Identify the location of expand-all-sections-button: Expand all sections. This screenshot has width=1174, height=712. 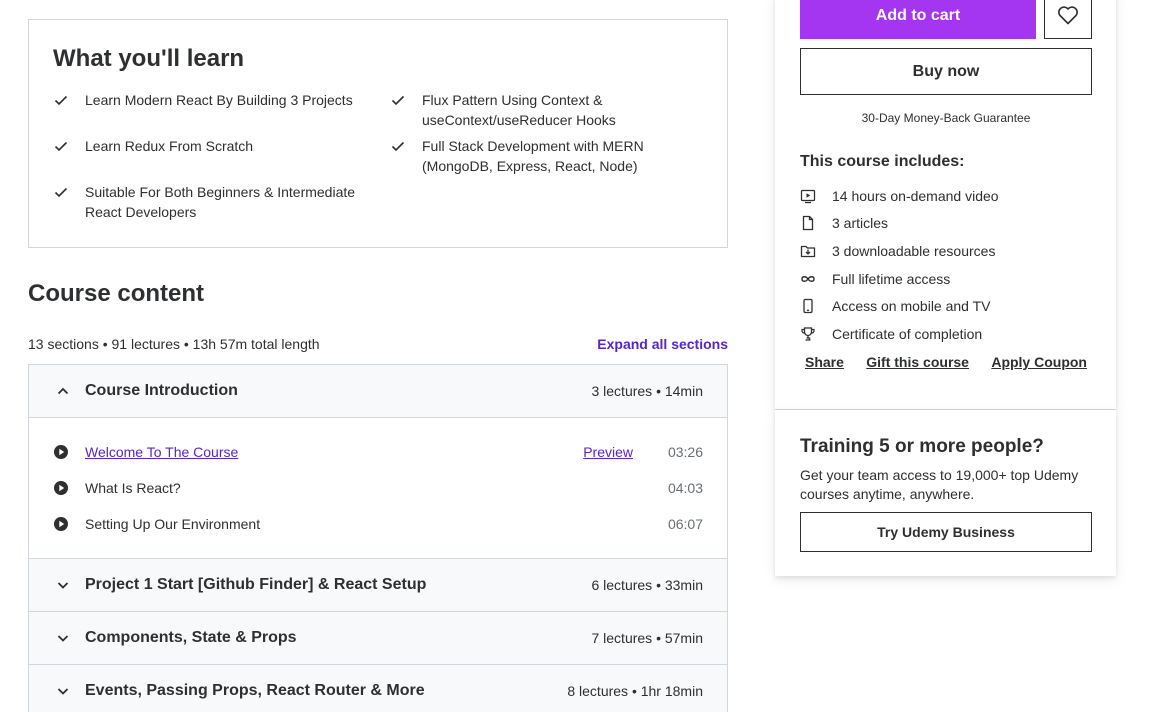
(662, 344).